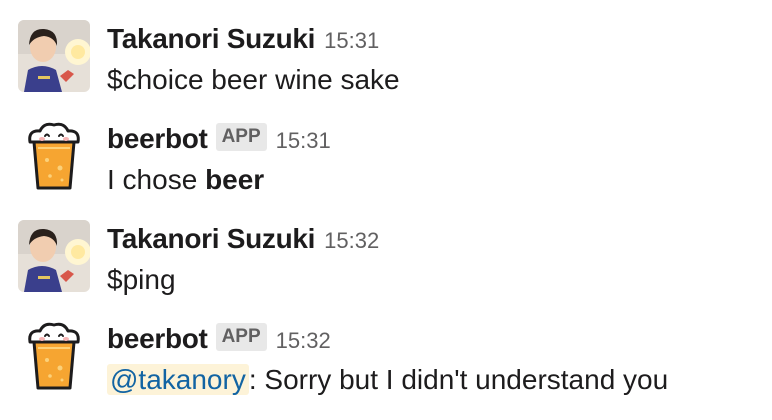  I want to click on message-header: beerbot APP 15:32, so click(219, 339).